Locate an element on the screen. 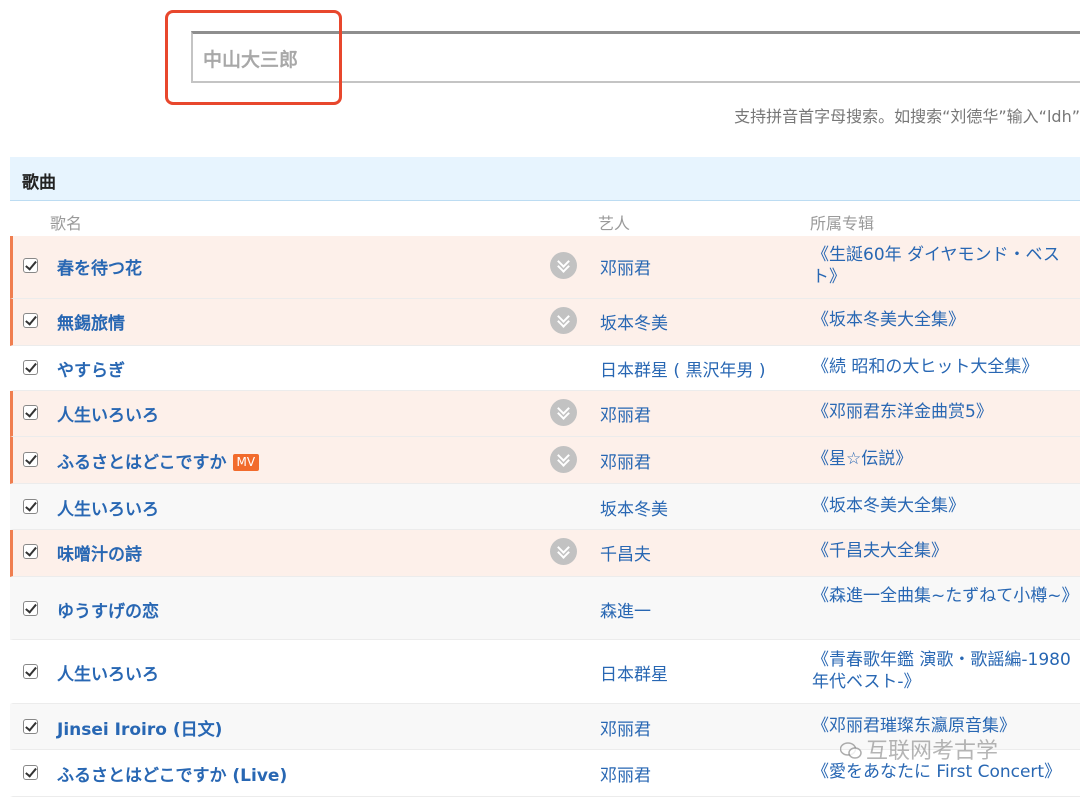 This screenshot has width=1080, height=797. song-title-text: ふるさとはどこですか (Live) is located at coordinates (172, 776).